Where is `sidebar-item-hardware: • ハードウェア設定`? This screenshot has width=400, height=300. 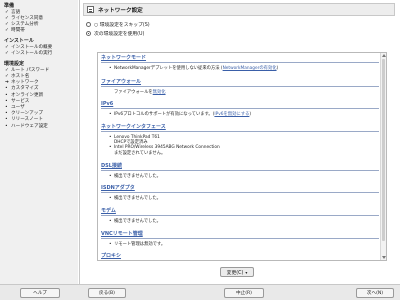
sidebar-item-hardware: • ハードウェア設定 is located at coordinates (41, 127).